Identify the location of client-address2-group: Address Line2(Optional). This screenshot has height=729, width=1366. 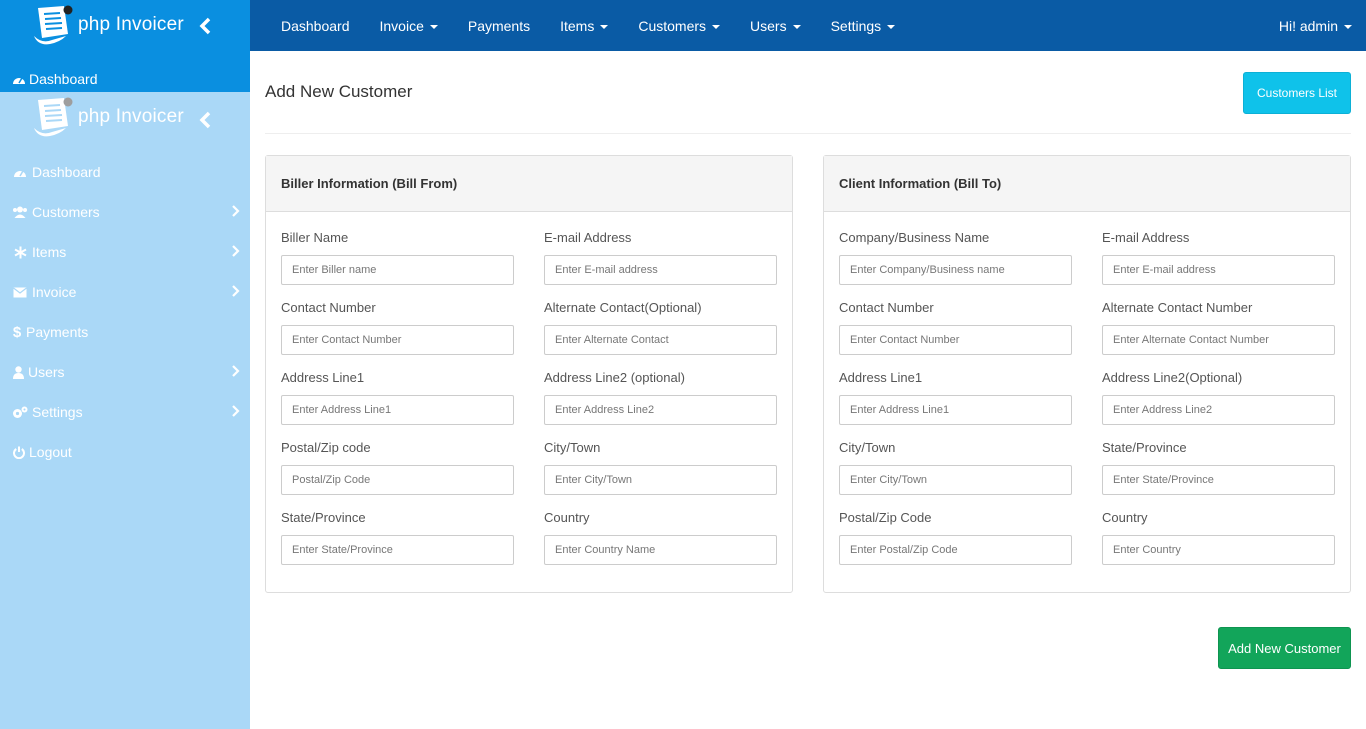
(1218, 397).